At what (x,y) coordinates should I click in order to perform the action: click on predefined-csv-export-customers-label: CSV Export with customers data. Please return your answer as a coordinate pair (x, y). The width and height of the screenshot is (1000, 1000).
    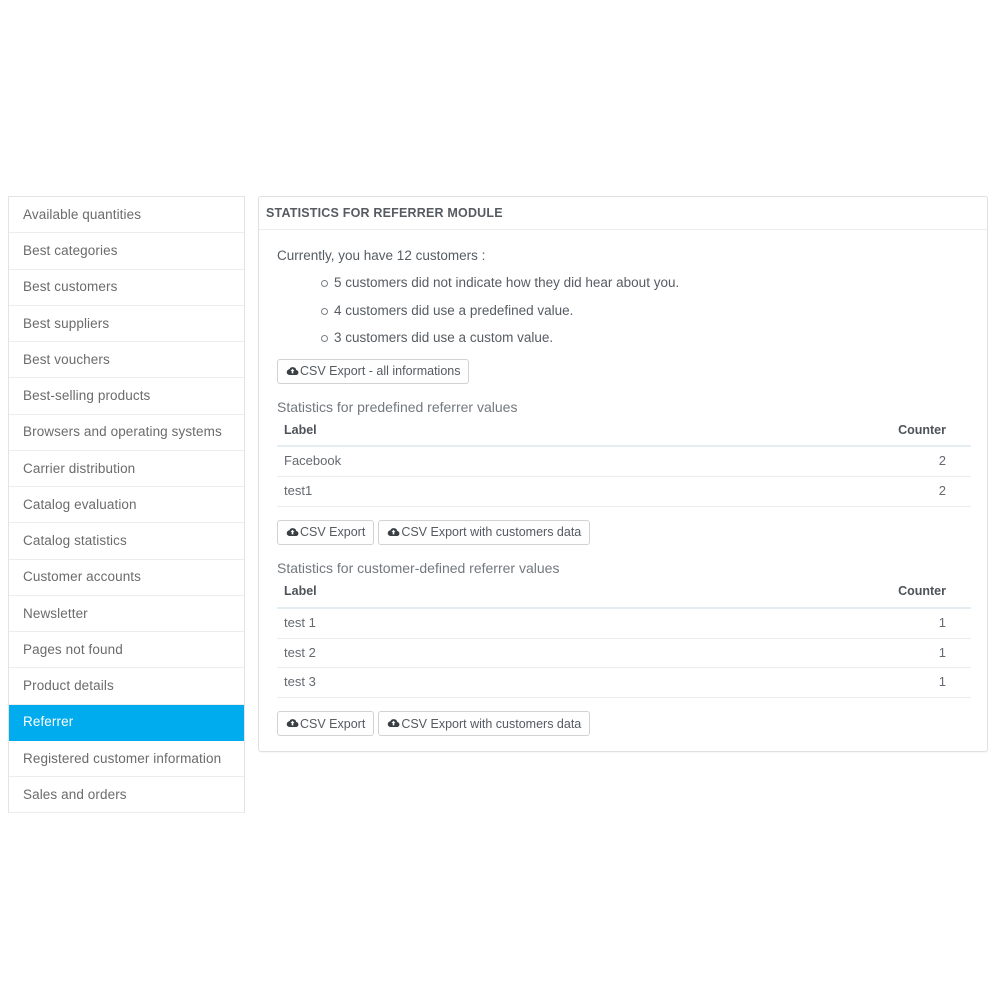
    Looking at the image, I should click on (491, 532).